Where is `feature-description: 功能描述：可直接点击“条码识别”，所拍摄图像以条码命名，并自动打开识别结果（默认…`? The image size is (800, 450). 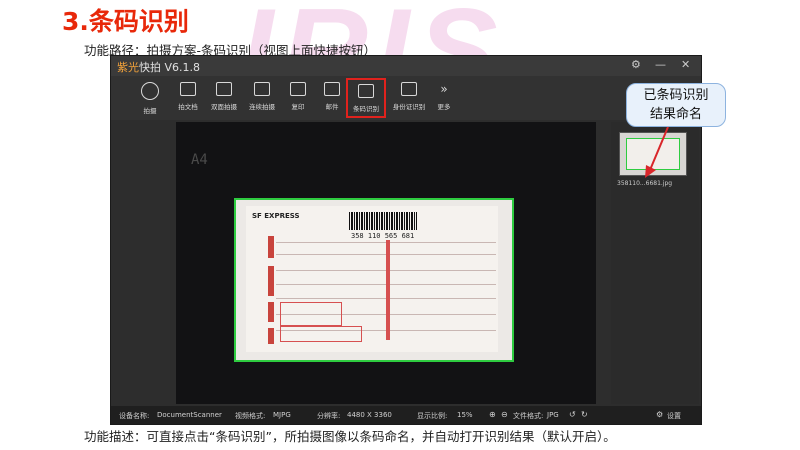 feature-description: 功能描述：可直接点击“条码识别”，所拍摄图像以条码命名，并自动打开识别结果（默认… is located at coordinates (350, 436).